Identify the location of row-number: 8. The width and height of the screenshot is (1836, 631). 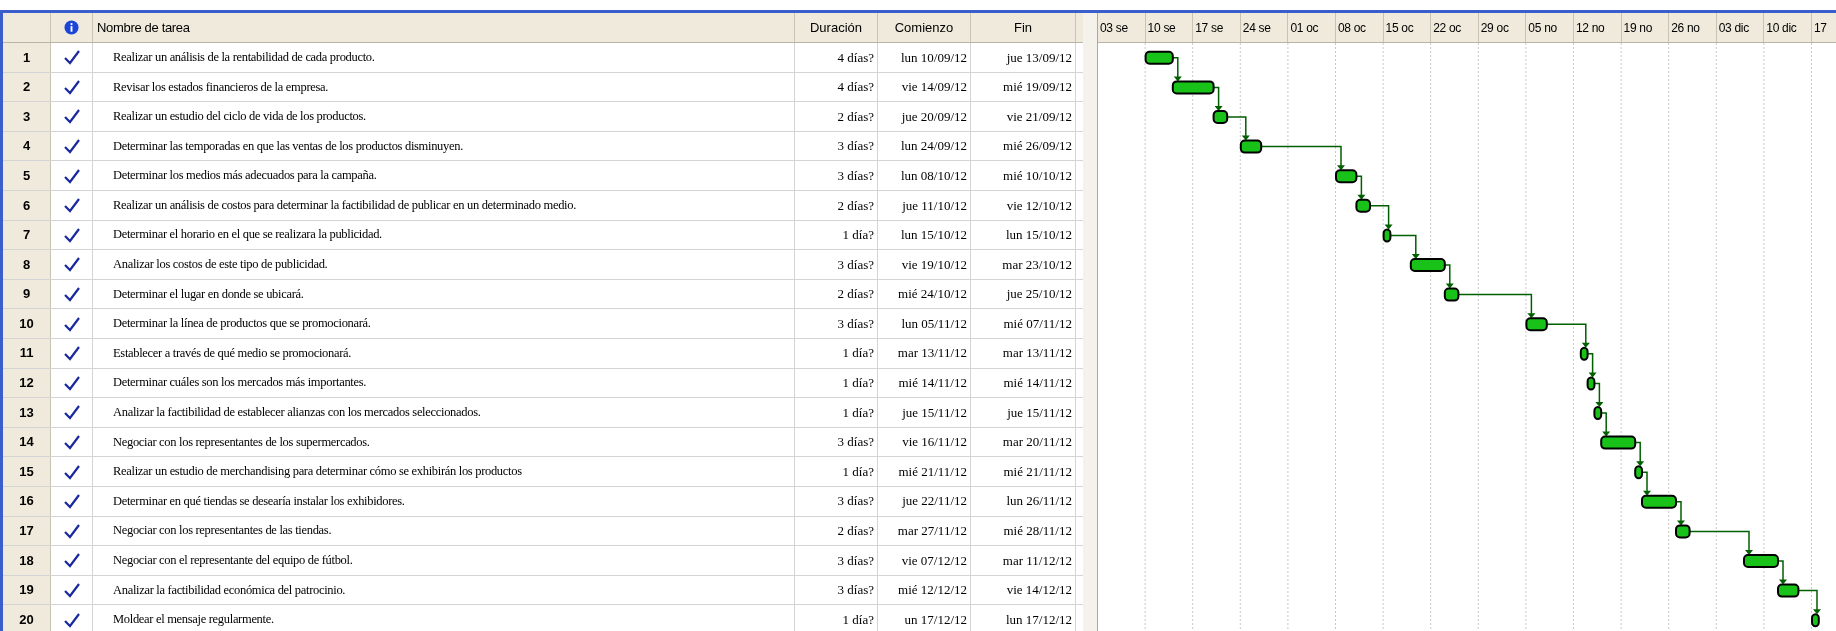
(27, 264).